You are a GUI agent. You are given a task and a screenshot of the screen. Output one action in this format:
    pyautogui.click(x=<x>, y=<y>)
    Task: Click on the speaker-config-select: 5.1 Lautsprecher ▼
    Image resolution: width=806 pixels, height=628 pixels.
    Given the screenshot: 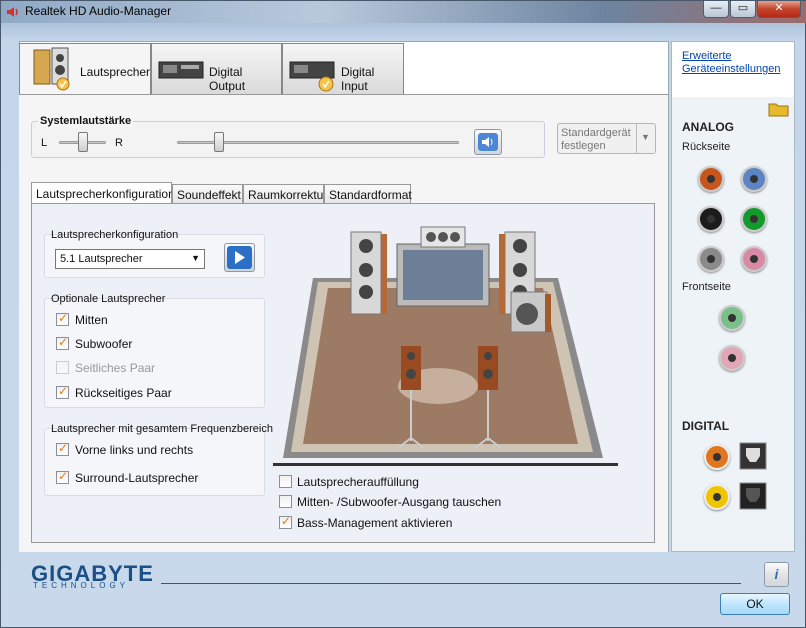 What is the action you would take?
    pyautogui.click(x=130, y=259)
    